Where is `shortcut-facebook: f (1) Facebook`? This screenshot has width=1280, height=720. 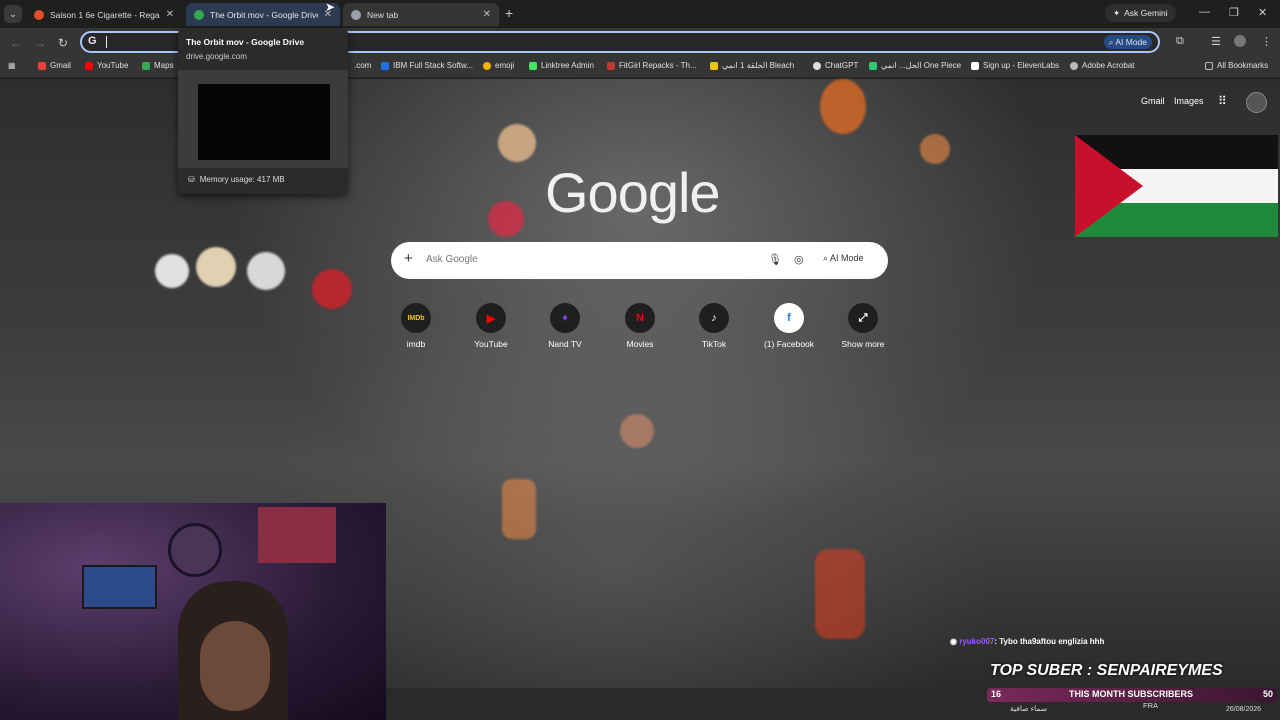
shortcut-facebook: f (1) Facebook is located at coordinates (789, 326).